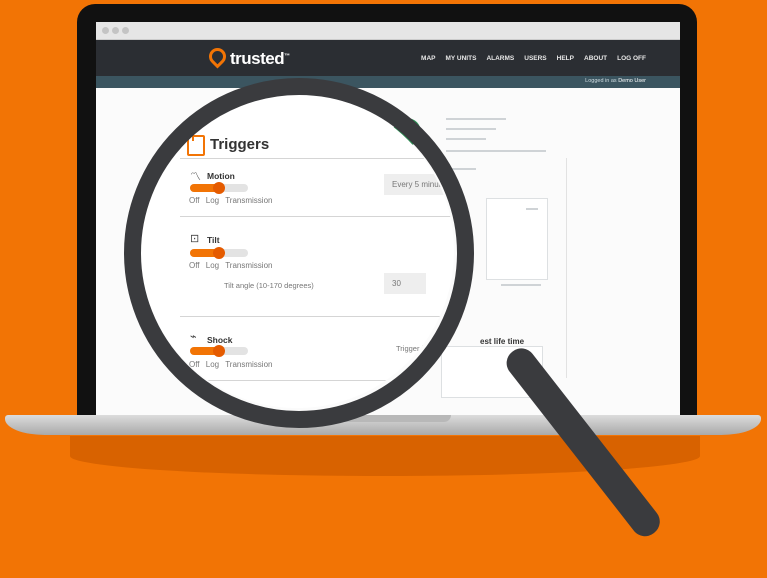 This screenshot has height=578, width=767. What do you see at coordinates (632, 81) in the screenshot?
I see `logged-in-user: Demo User` at bounding box center [632, 81].